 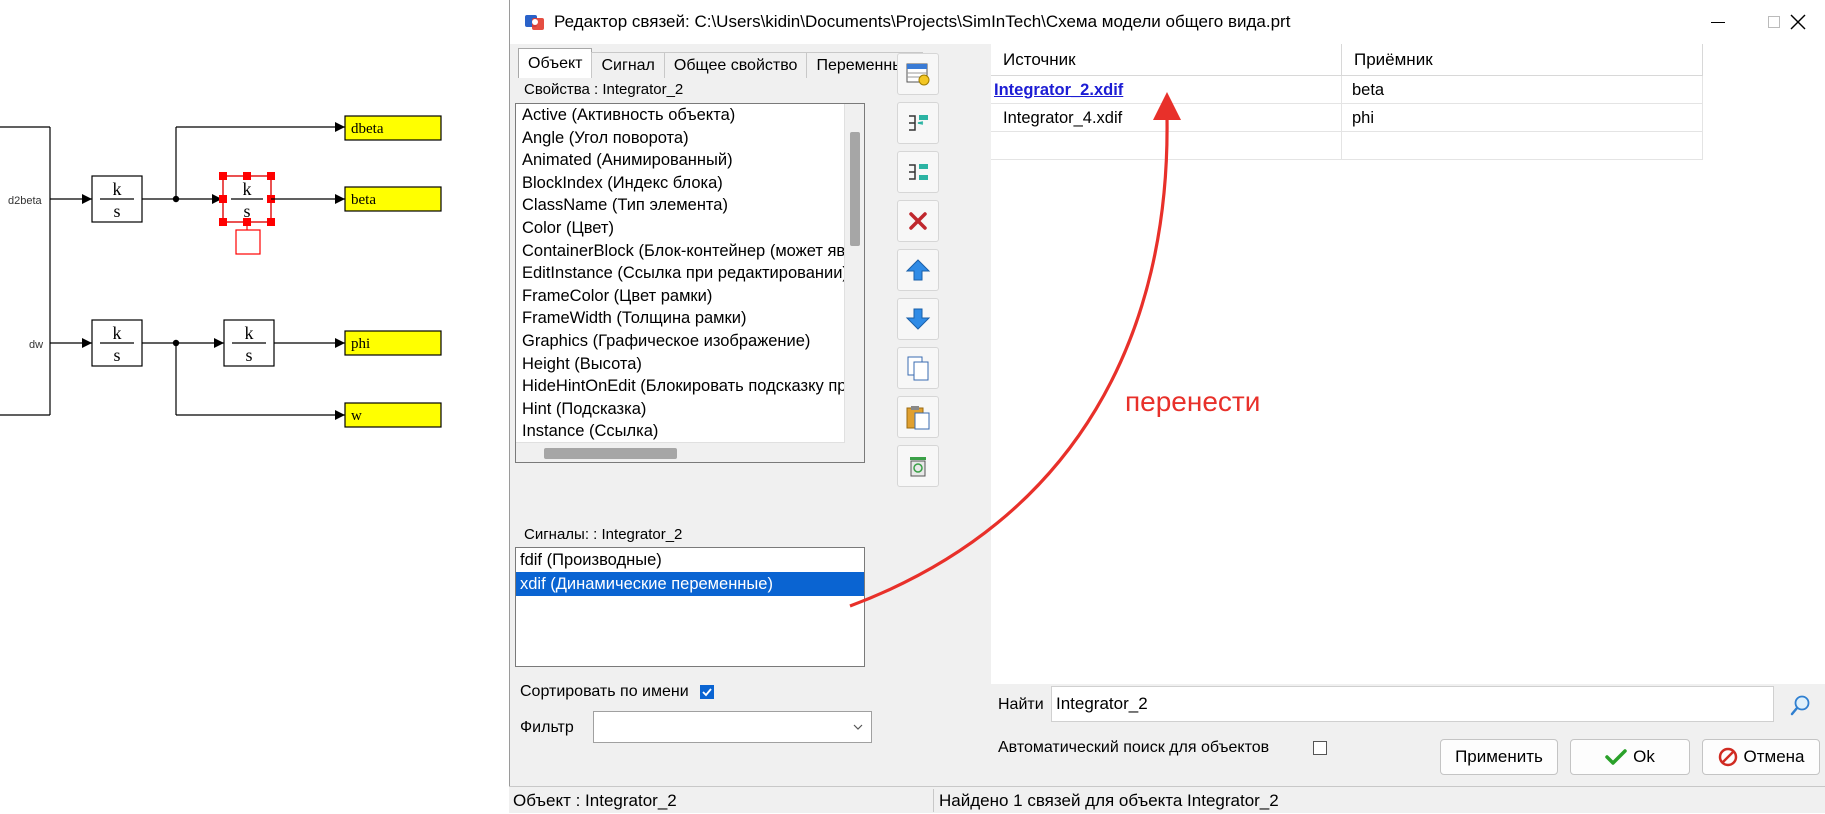 I want to click on output-w: w, so click(x=393, y=415).